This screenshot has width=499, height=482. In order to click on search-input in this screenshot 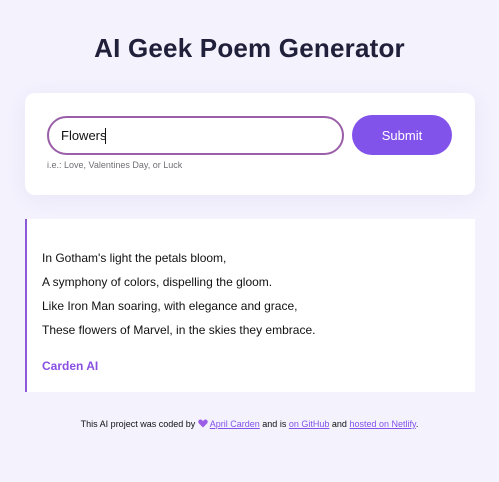, I will do `click(196, 135)`.